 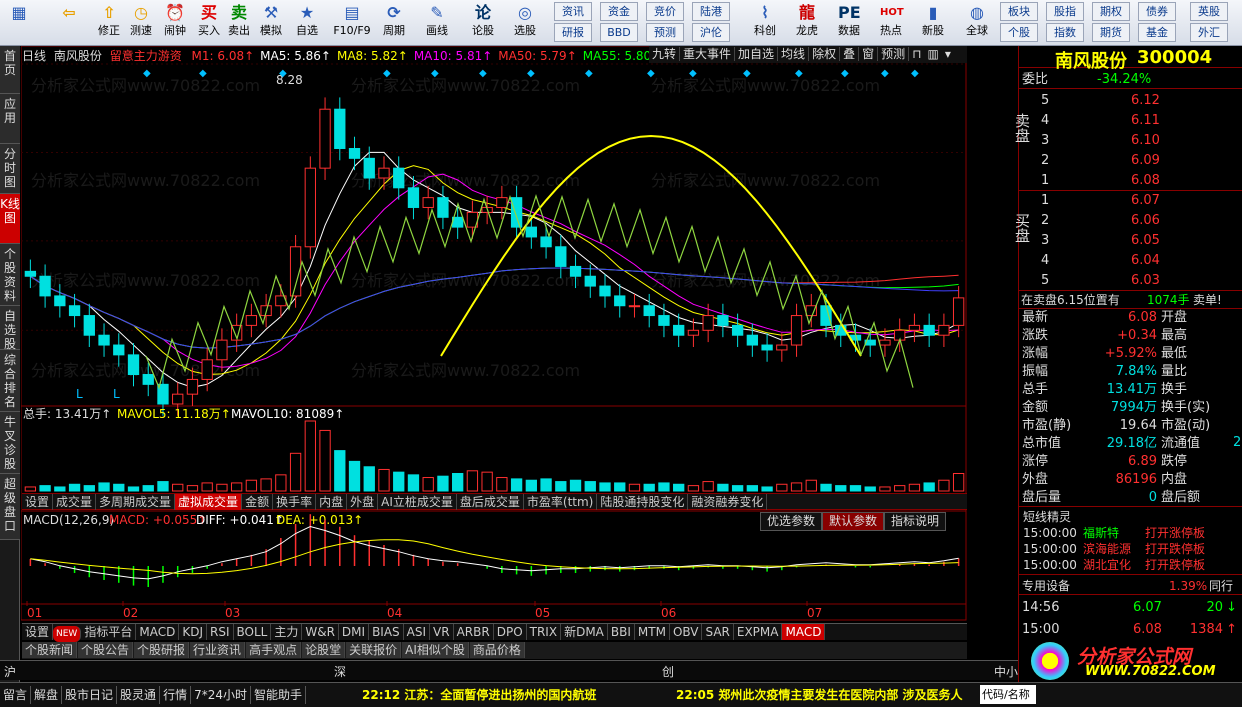 What do you see at coordinates (584, 632) in the screenshot?
I see `indicator-tab-16: 新DMA` at bounding box center [584, 632].